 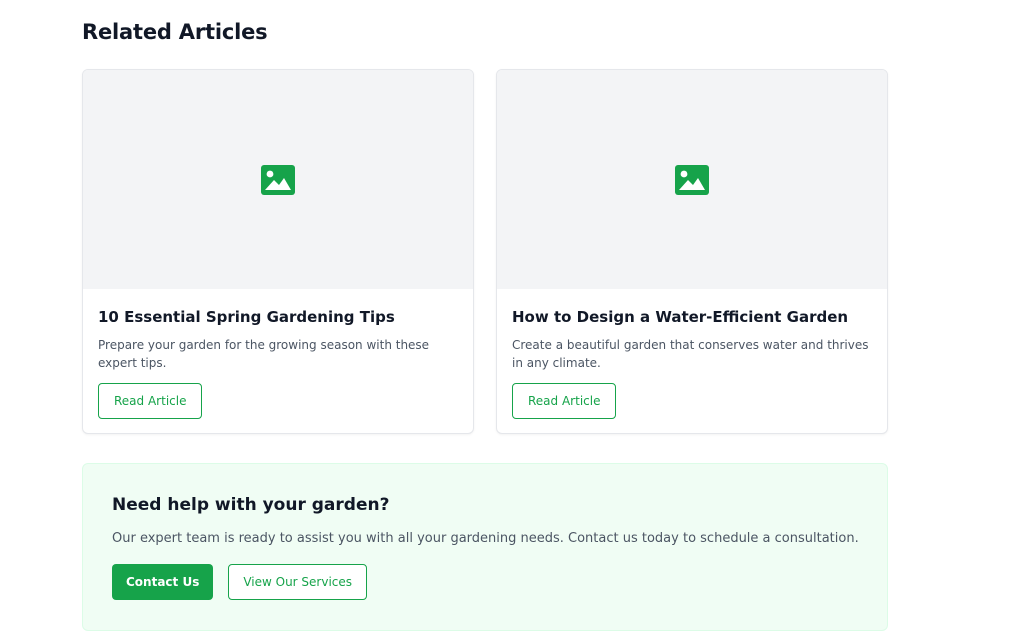 What do you see at coordinates (163, 582) in the screenshot?
I see `contact-us-button: Contact Us` at bounding box center [163, 582].